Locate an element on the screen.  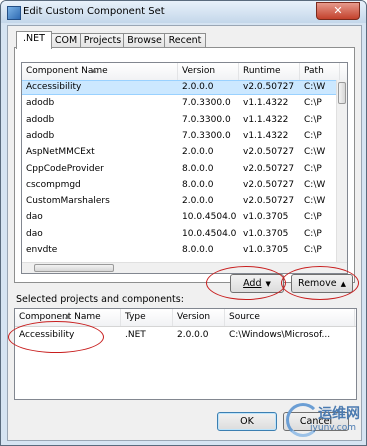
chevron-down-icon: ▼ is located at coordinates (268, 284).